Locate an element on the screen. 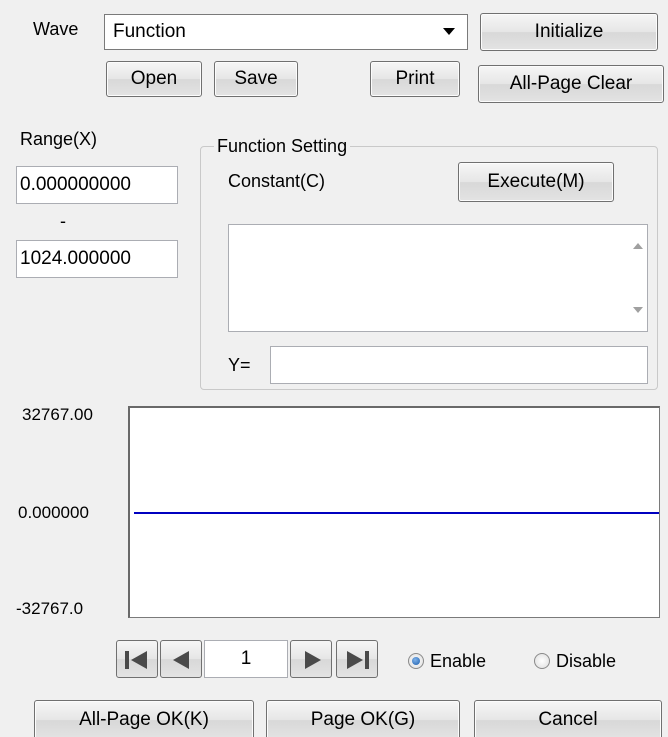 Image resolution: width=668 pixels, height=737 pixels. open-button: Open is located at coordinates (154, 79).